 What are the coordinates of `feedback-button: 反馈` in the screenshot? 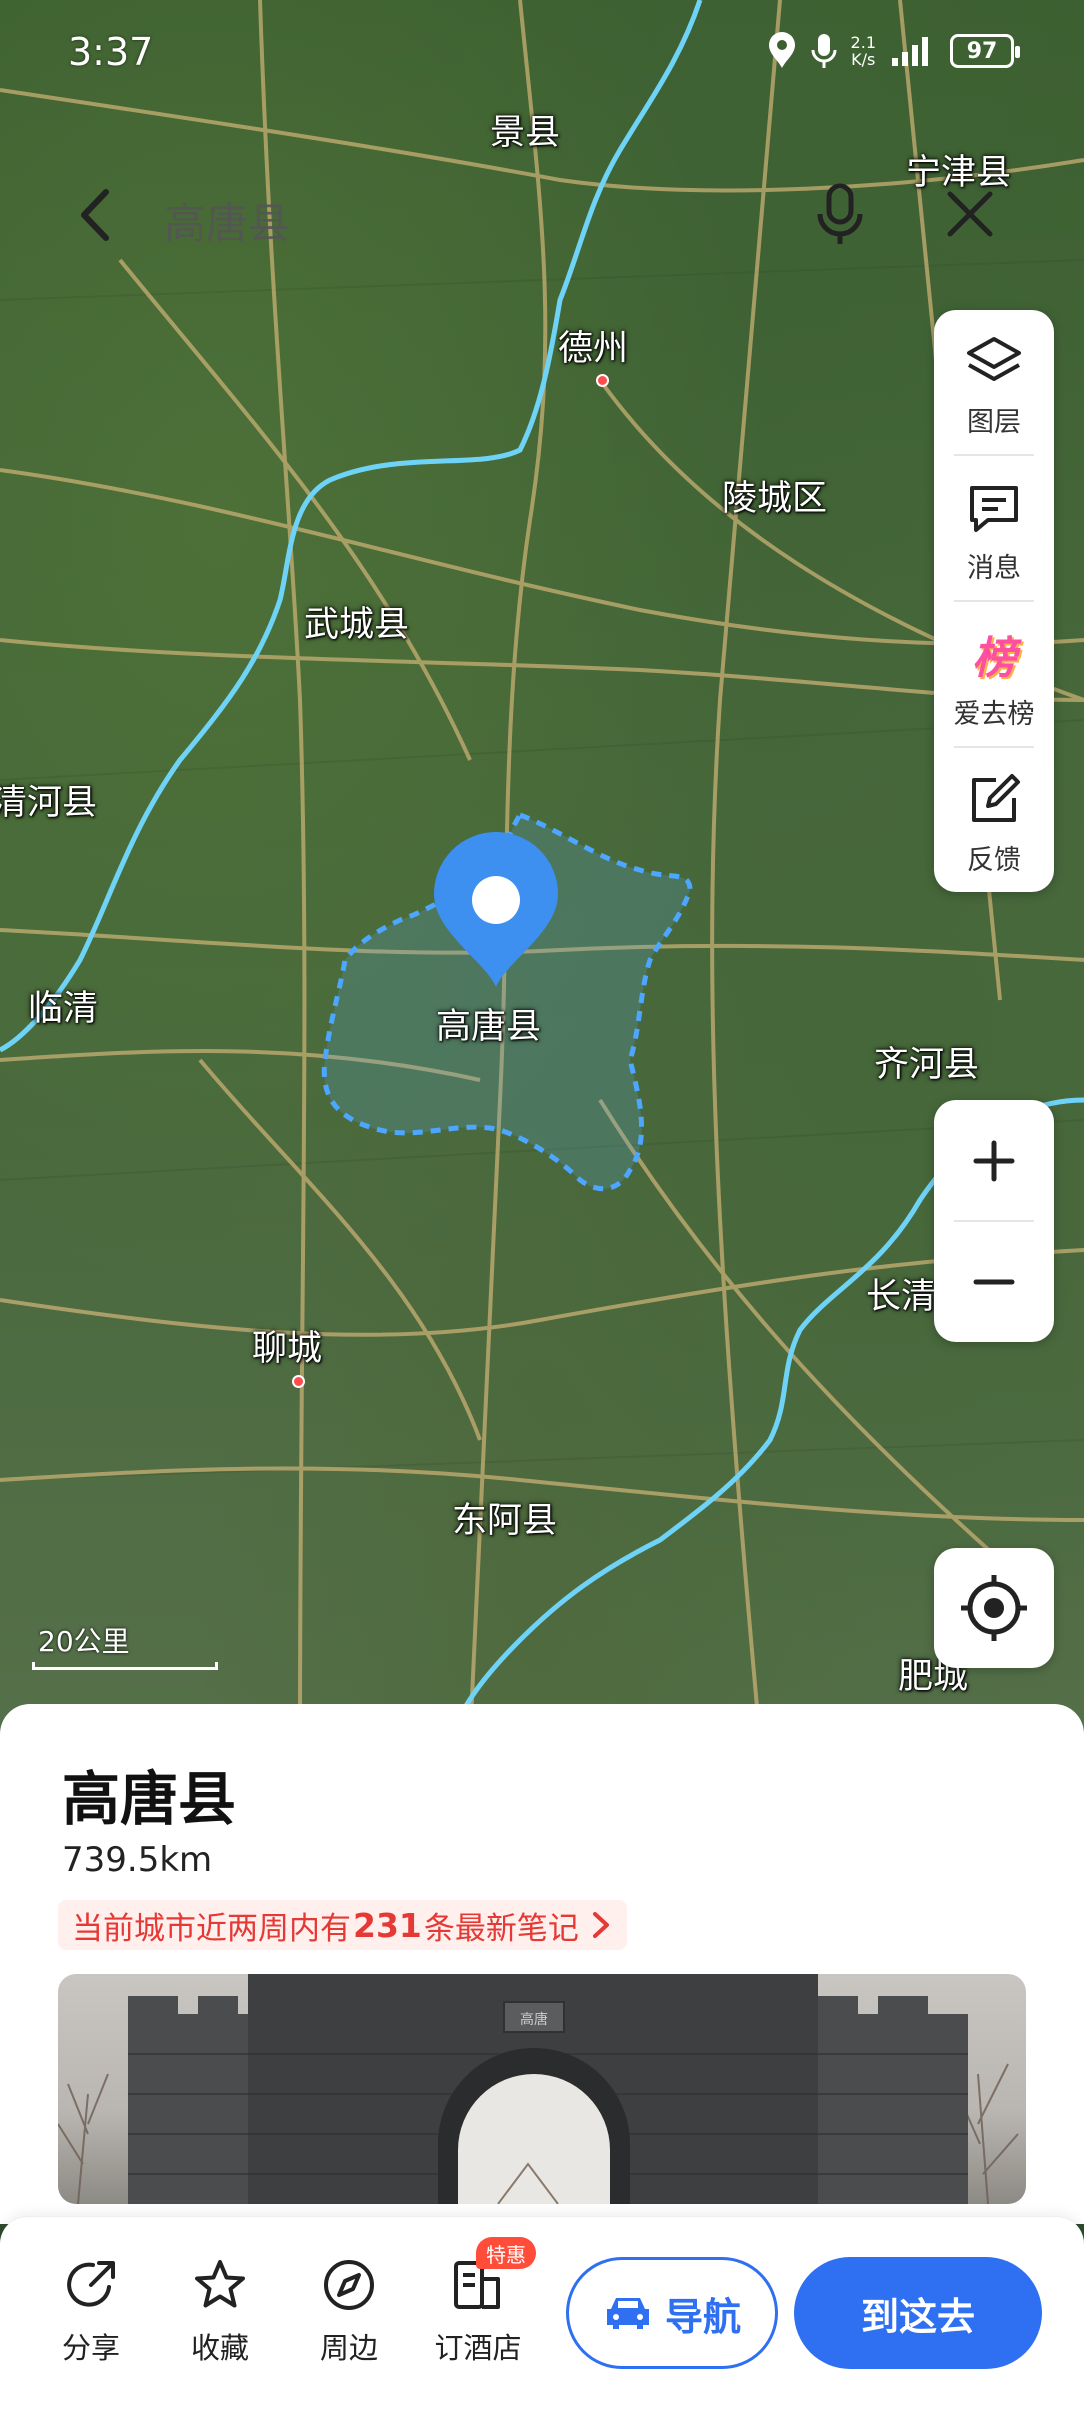 It's located at (994, 818).